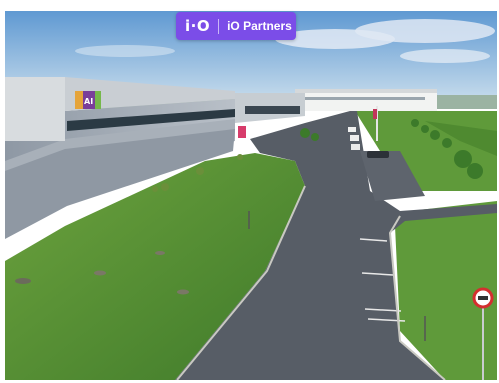  I want to click on io-partners-badge: i·O iO Partners, so click(236, 26).